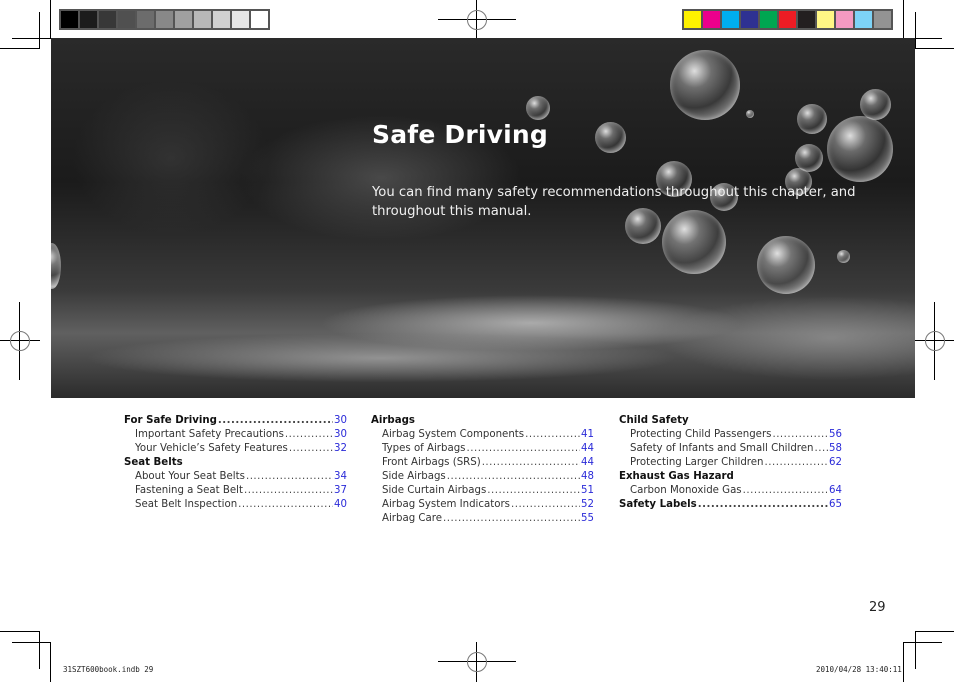 The height and width of the screenshot is (682, 954). Describe the element at coordinates (235, 449) in the screenshot. I see `toc-entry: Your Vehicle’s Safety Features 32` at that location.